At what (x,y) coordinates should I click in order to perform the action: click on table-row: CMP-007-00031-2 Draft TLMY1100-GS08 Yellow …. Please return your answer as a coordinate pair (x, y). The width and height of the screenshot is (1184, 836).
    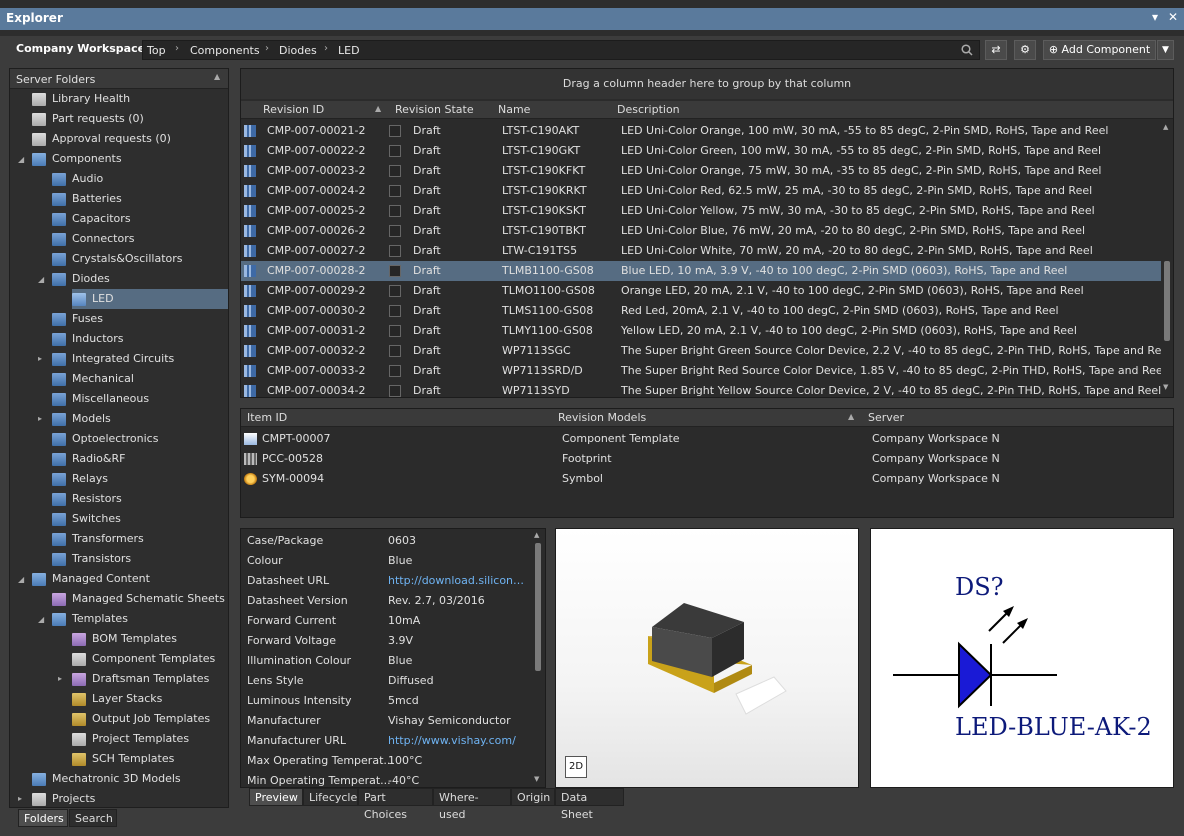
    Looking at the image, I should click on (701, 331).